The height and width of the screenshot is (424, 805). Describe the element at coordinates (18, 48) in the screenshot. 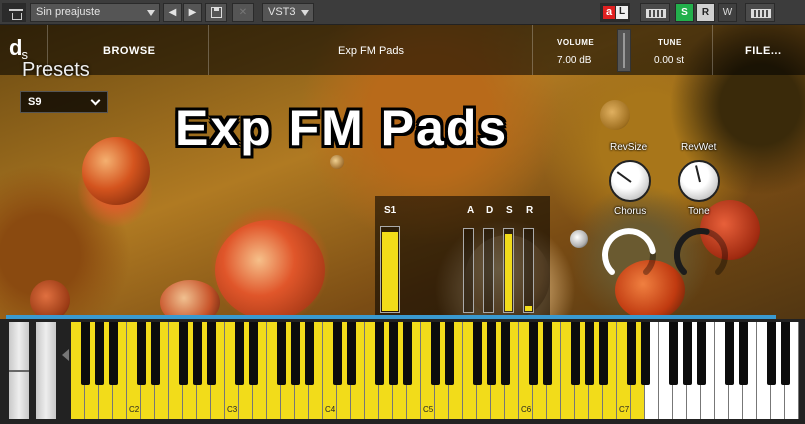

I see `brand-logo: ds` at that location.